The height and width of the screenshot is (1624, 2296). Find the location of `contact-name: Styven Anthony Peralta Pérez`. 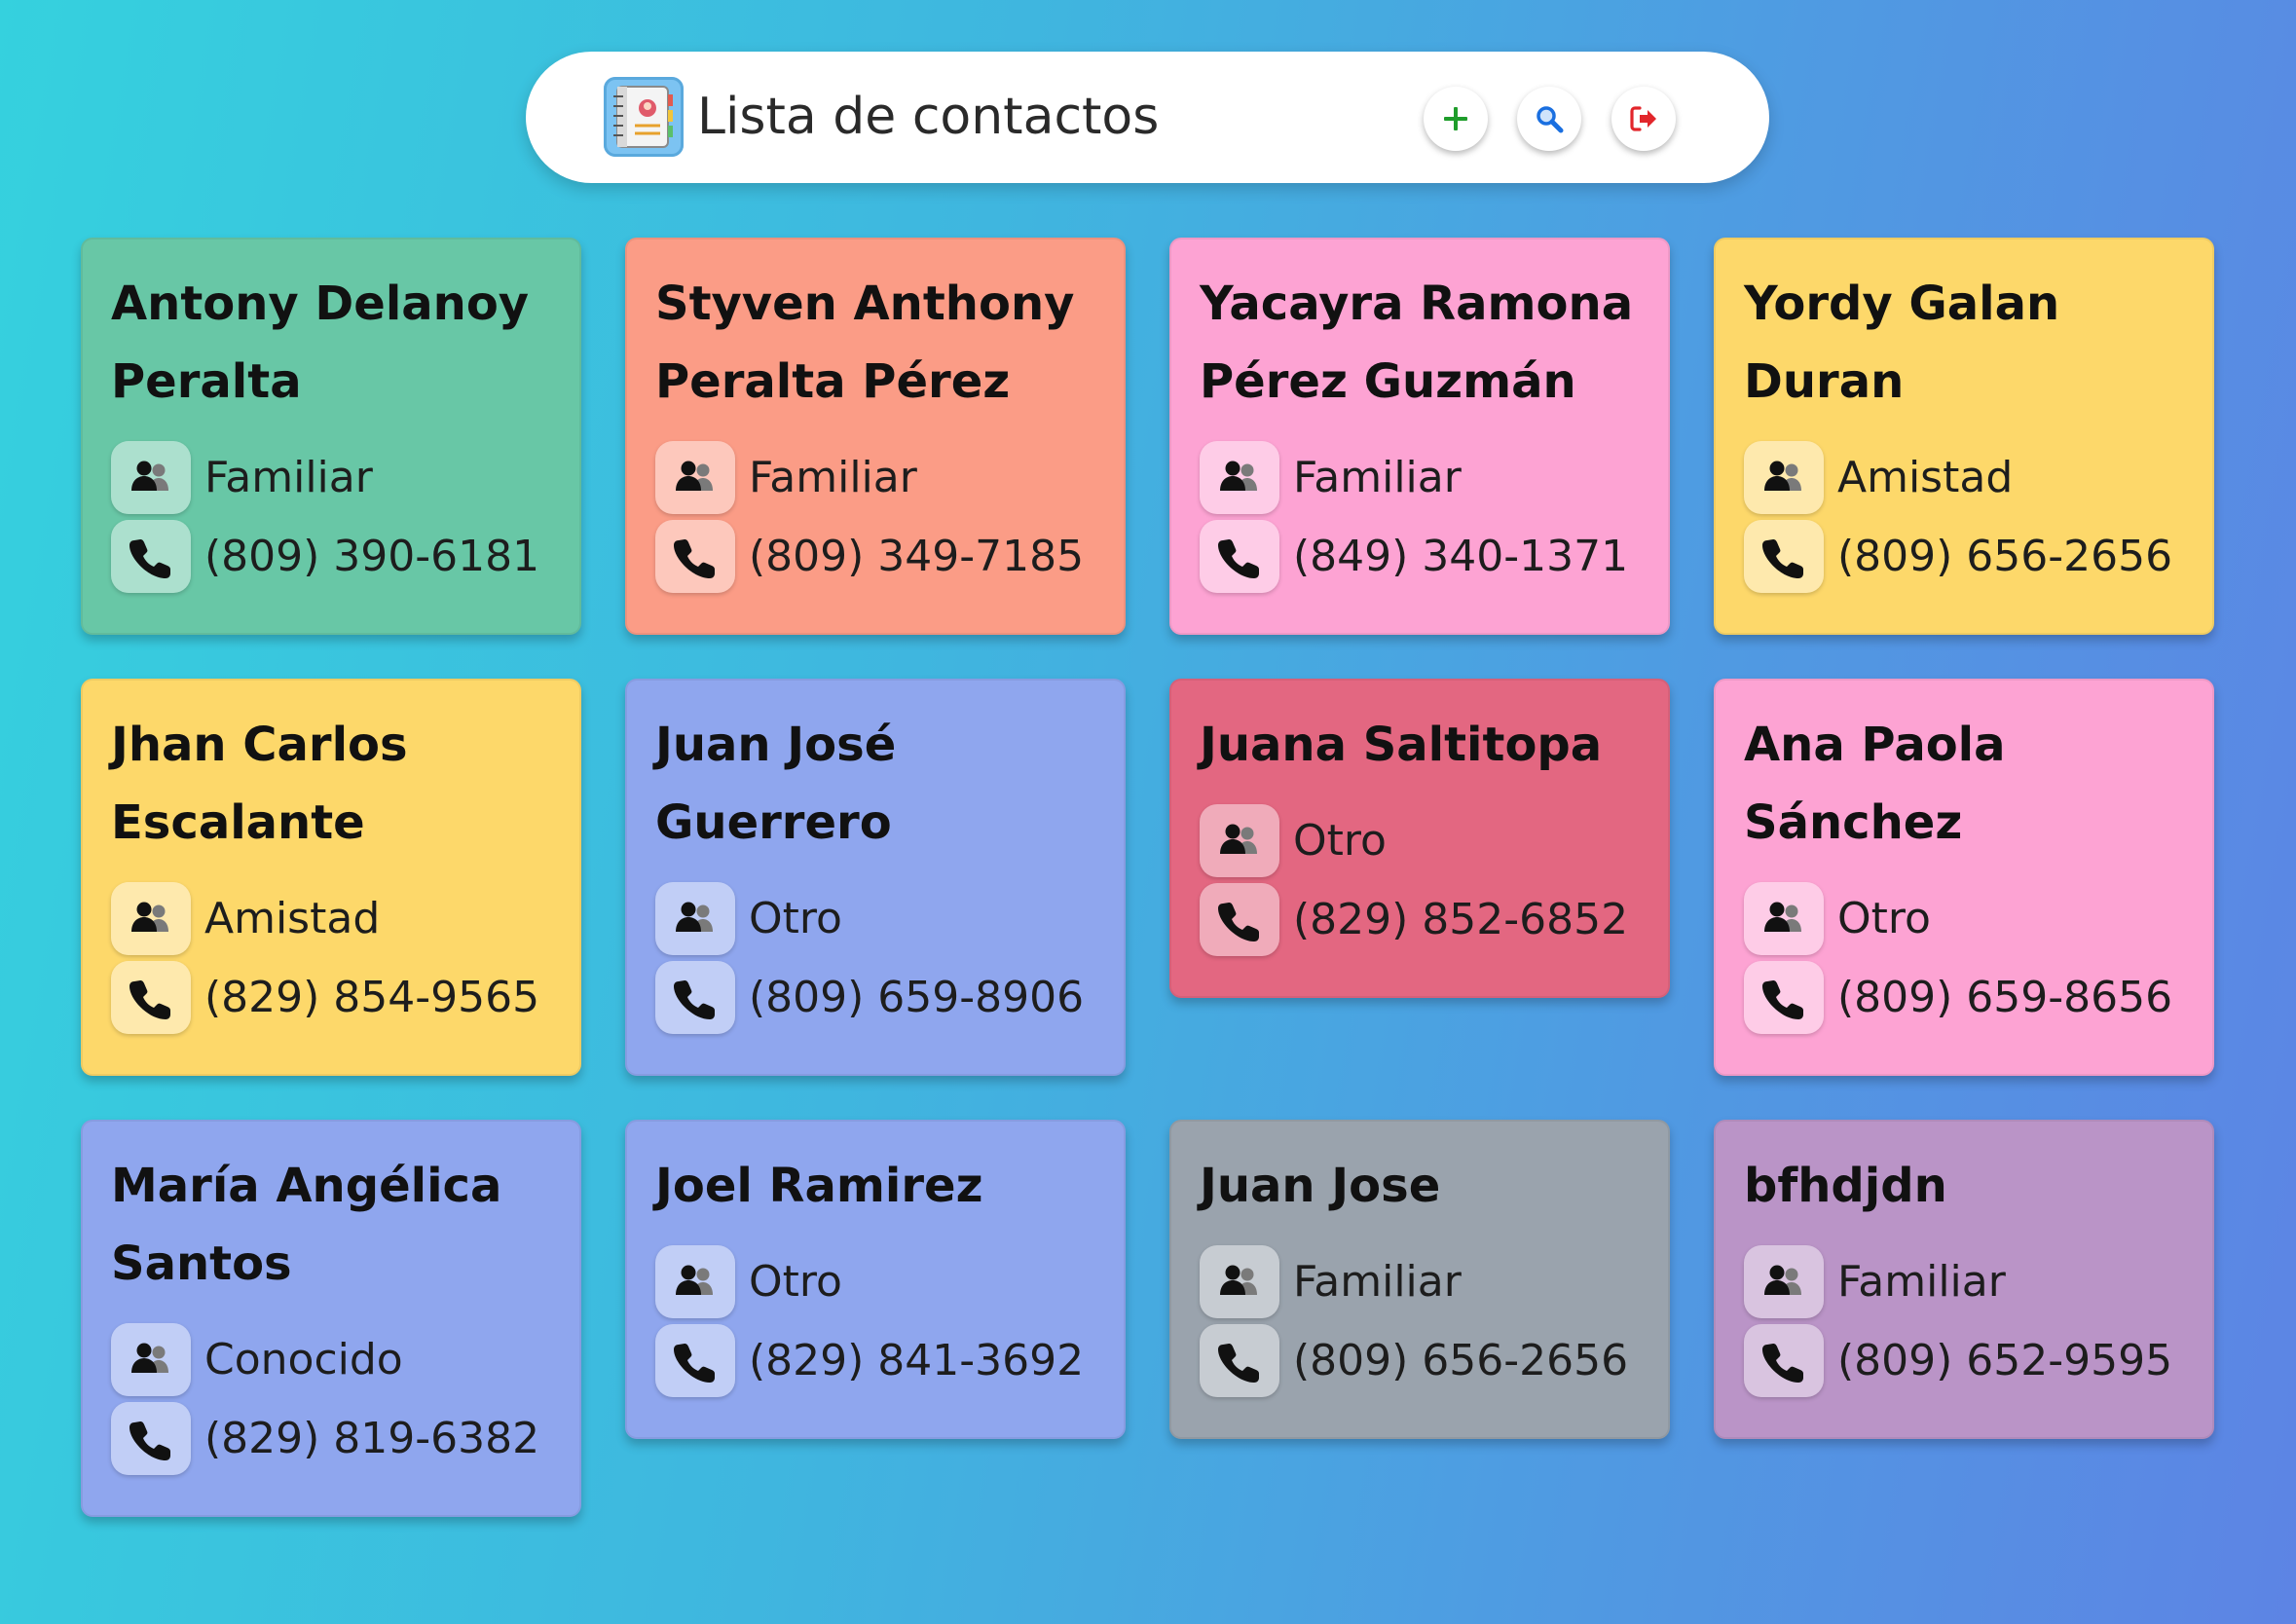

contact-name: Styven Anthony Peralta Pérez is located at coordinates (865, 343).